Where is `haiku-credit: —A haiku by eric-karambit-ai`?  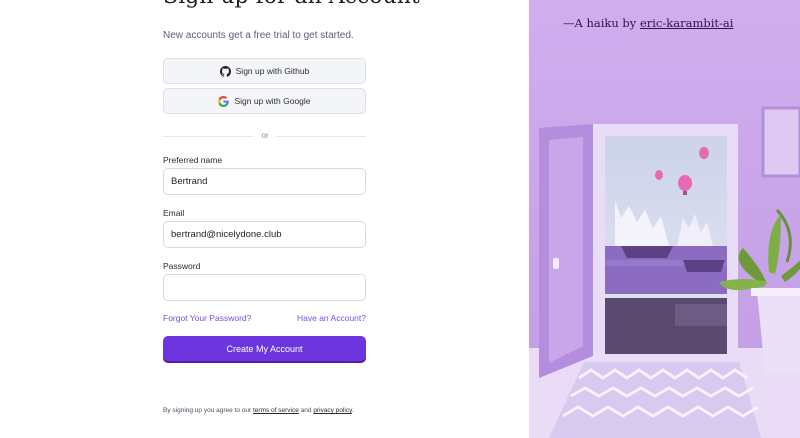
haiku-credit: —A haiku by eric-karambit-ai is located at coordinates (648, 23).